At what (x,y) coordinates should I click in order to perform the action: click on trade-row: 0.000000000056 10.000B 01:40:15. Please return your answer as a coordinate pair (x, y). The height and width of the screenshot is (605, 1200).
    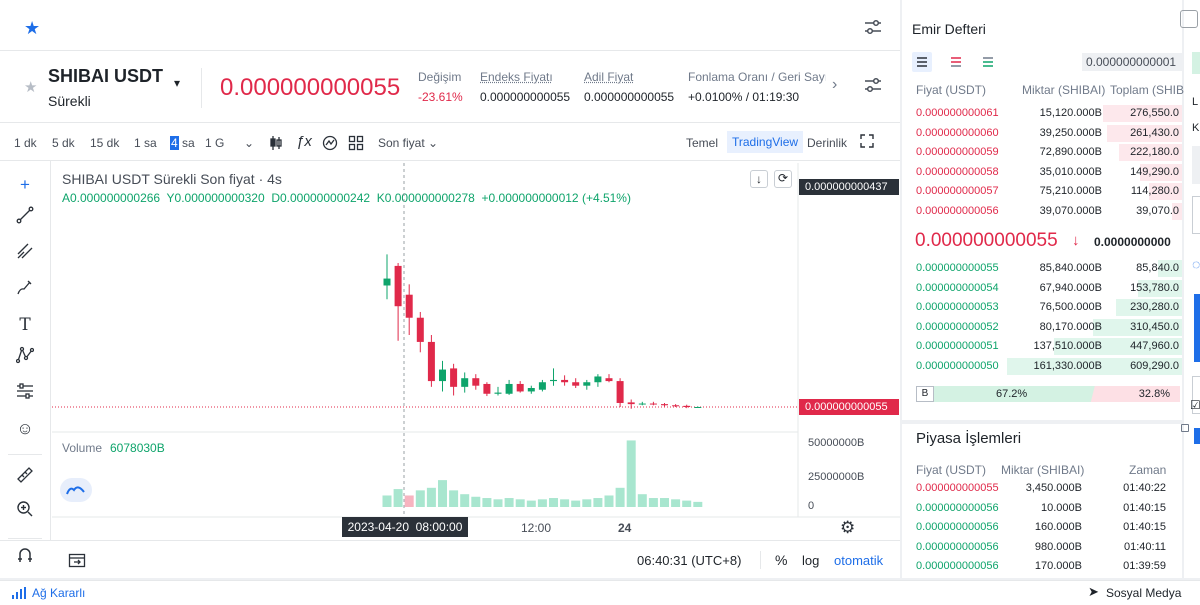
    Looking at the image, I should click on (1042, 508).